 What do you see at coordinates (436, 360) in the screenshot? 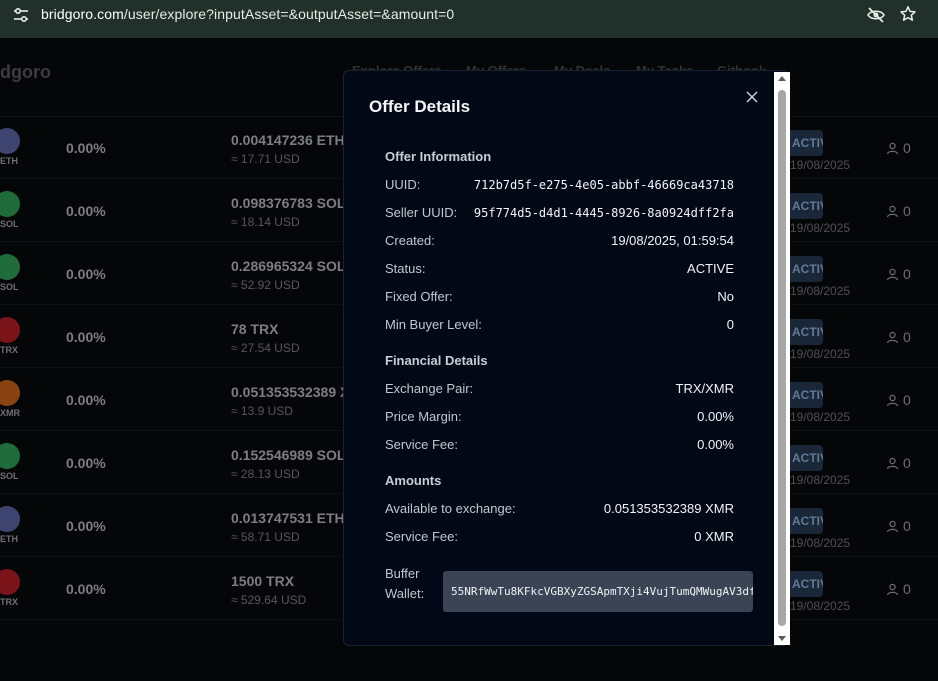
I see `section-financial-details: Financial Details` at bounding box center [436, 360].